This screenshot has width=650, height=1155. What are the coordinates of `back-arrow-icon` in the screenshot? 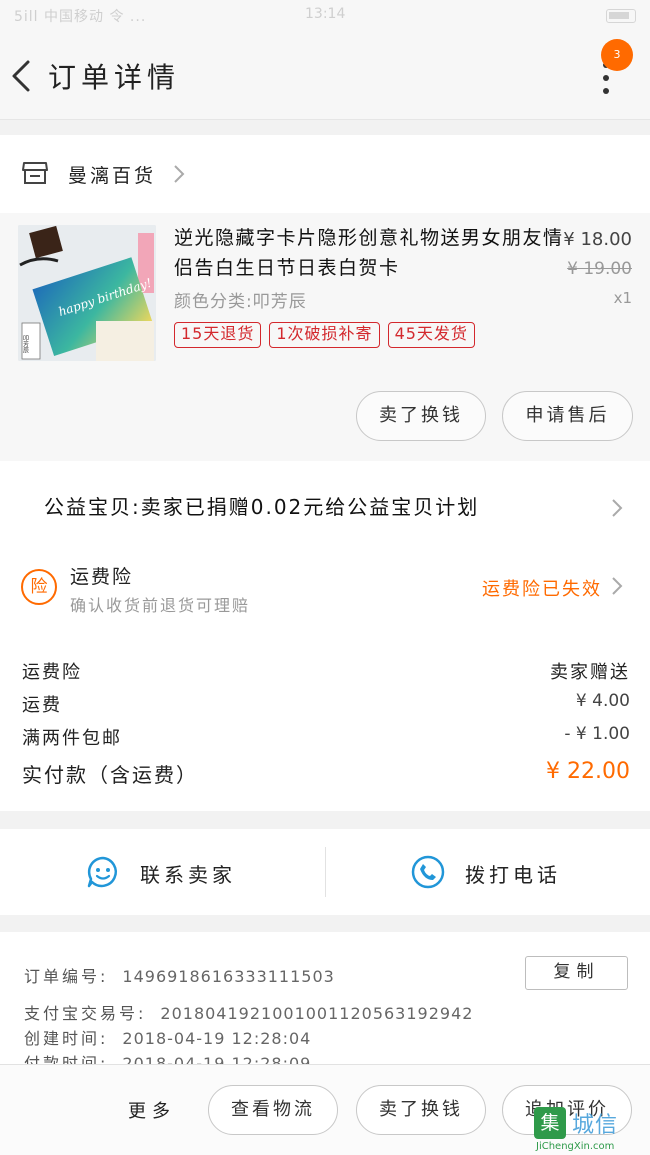 It's located at (22, 76).